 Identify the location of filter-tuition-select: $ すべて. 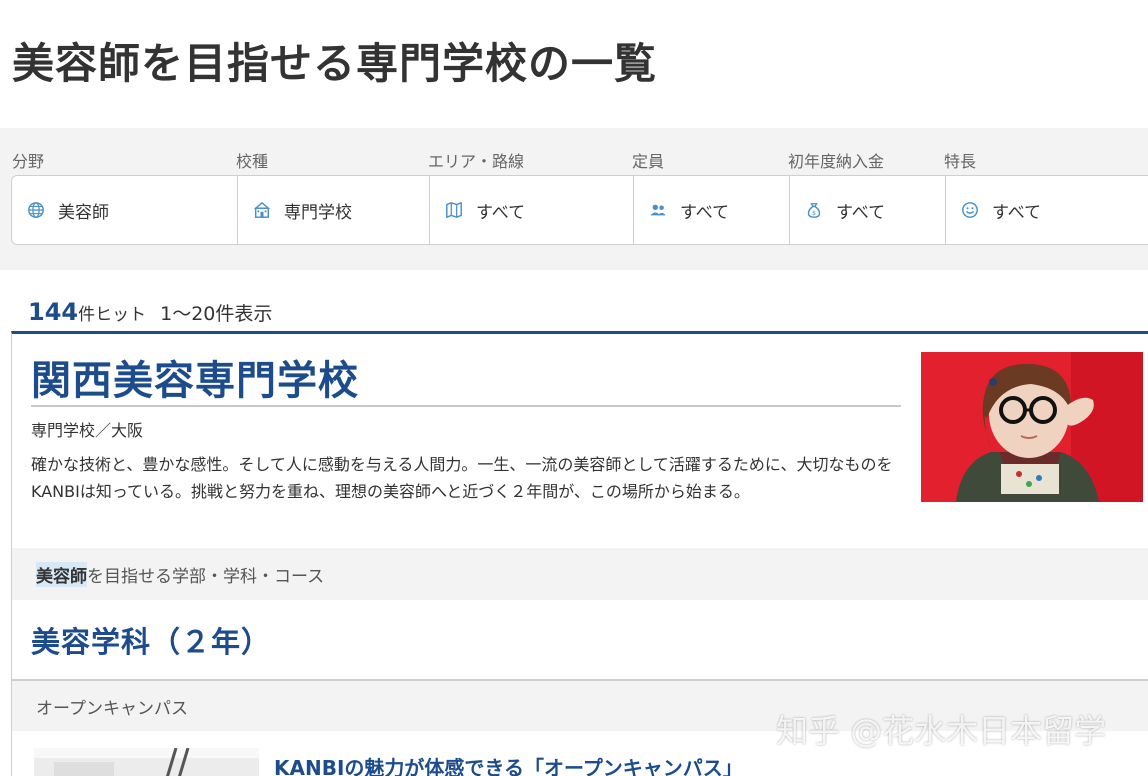
(868, 210).